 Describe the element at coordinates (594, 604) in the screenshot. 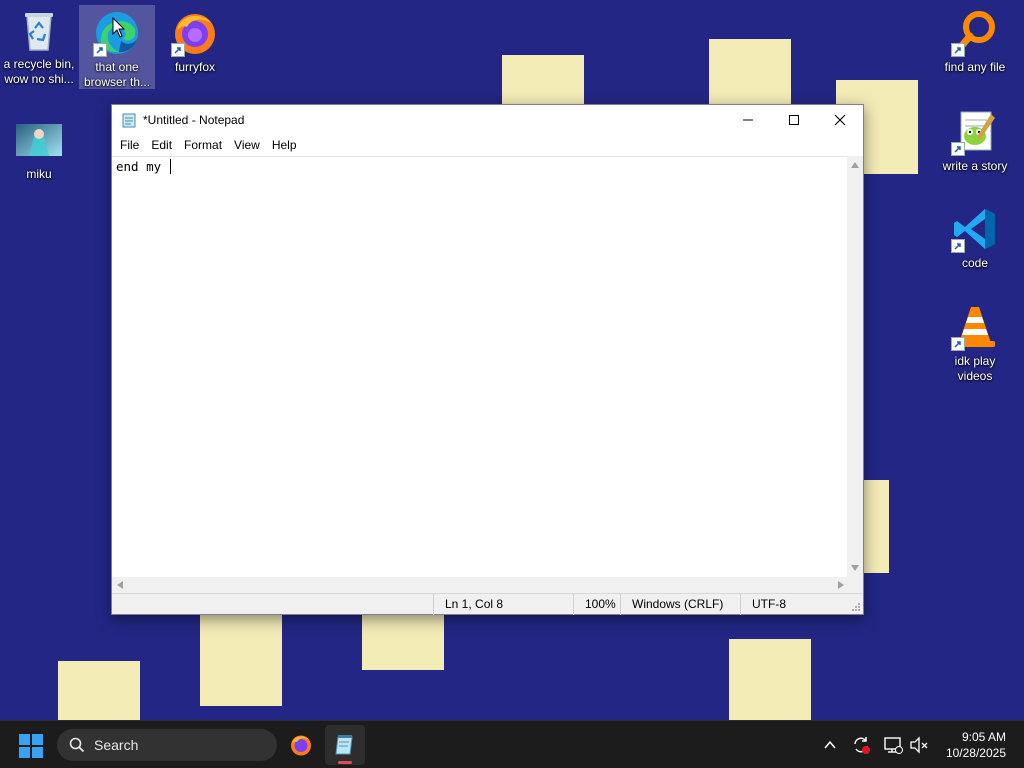

I see `status-zoom: 100%` at that location.